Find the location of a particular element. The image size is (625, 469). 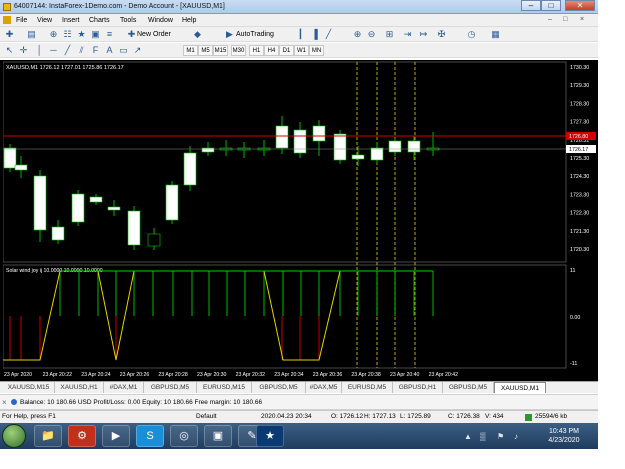

indicators-icon: ✠ is located at coordinates (441, 34).